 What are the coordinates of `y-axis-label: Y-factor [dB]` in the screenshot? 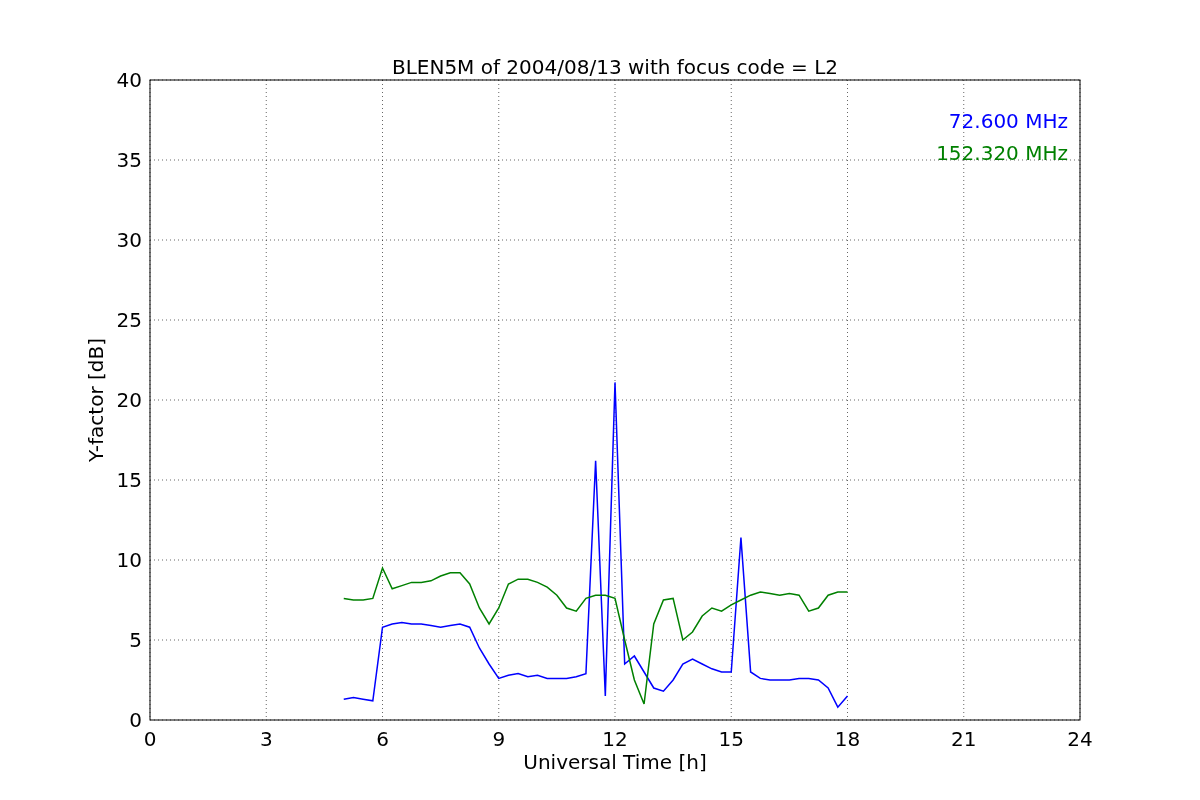 It's located at (96, 400).